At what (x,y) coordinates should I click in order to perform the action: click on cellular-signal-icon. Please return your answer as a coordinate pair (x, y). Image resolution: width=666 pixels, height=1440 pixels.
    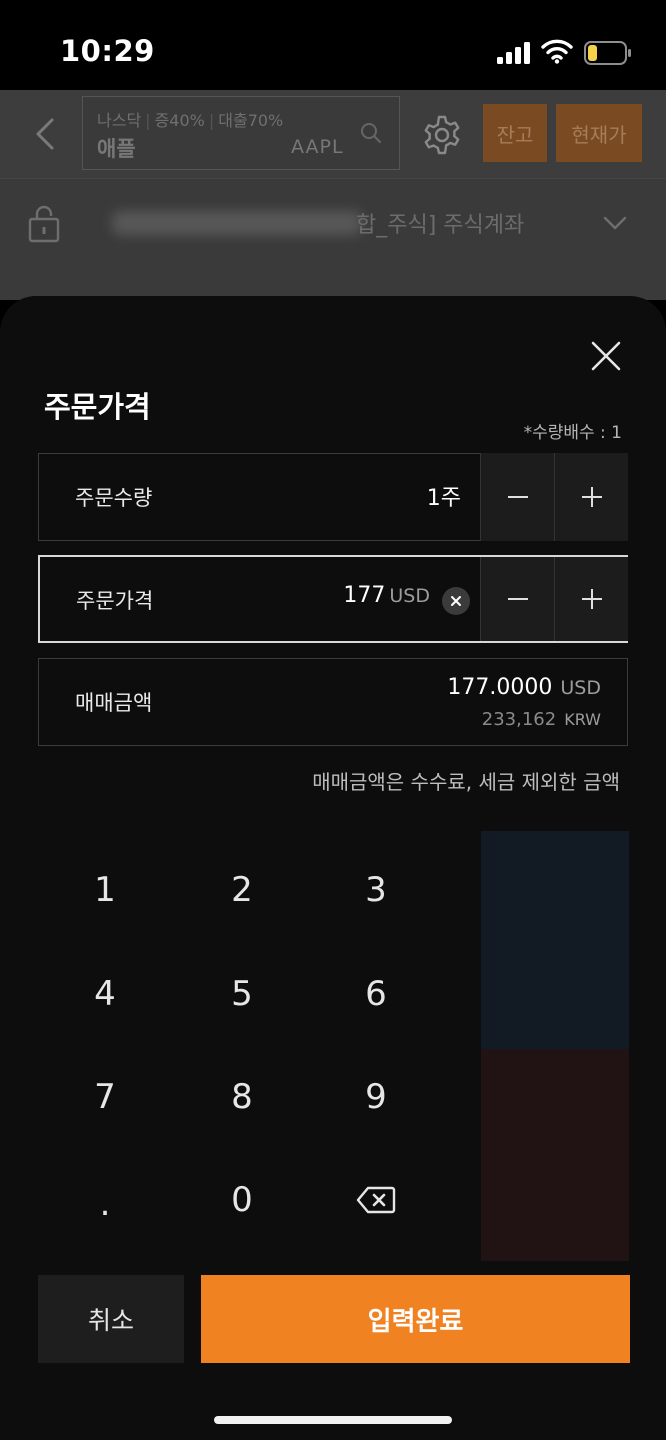
    Looking at the image, I should click on (513, 53).